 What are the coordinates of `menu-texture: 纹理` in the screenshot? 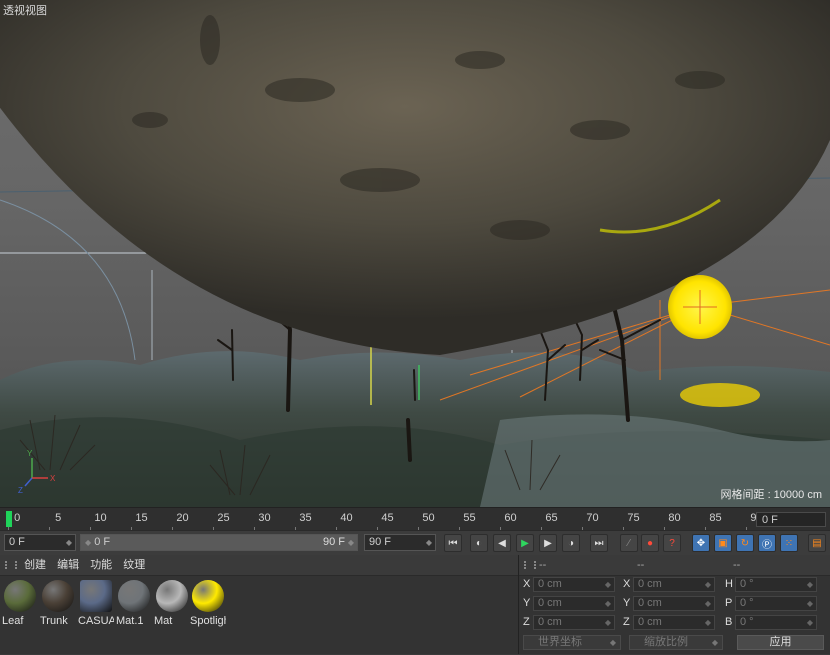 It's located at (134, 565).